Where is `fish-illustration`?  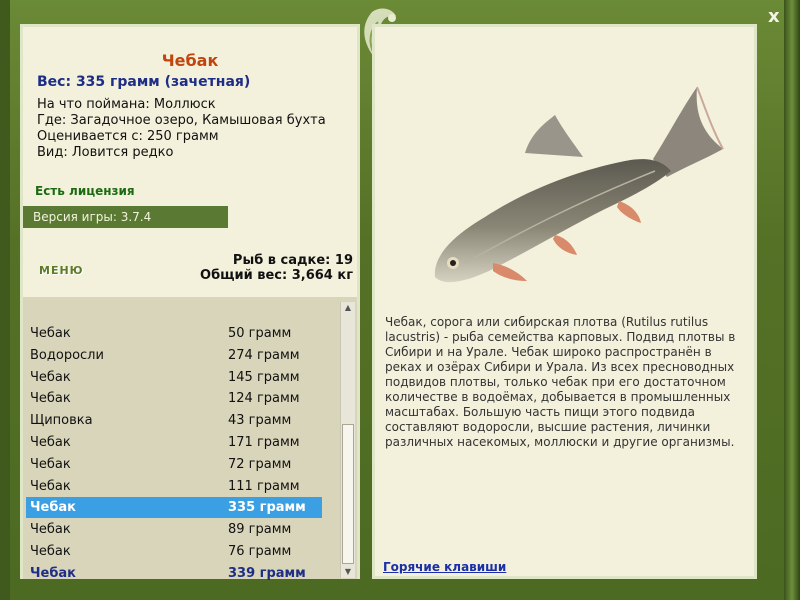 fish-illustration is located at coordinates (579, 184).